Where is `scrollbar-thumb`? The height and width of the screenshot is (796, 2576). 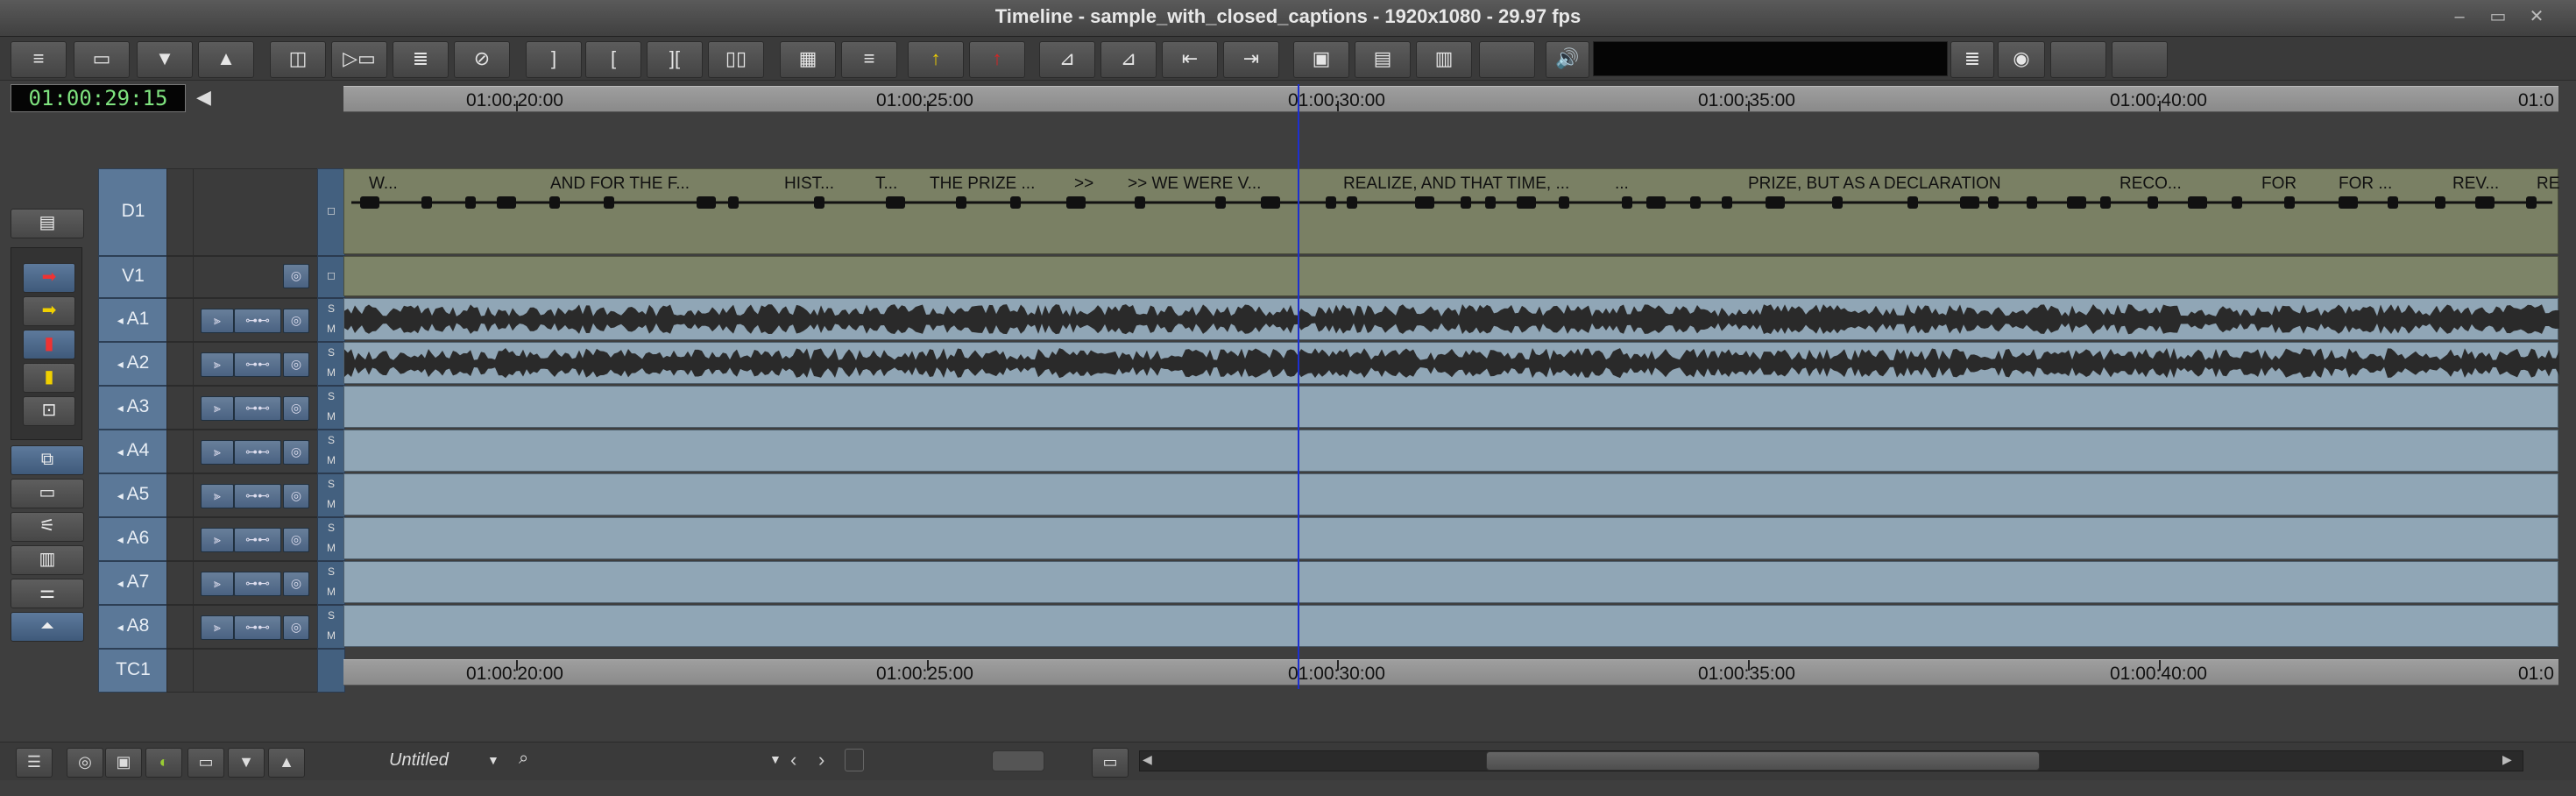 scrollbar-thumb is located at coordinates (1763, 761).